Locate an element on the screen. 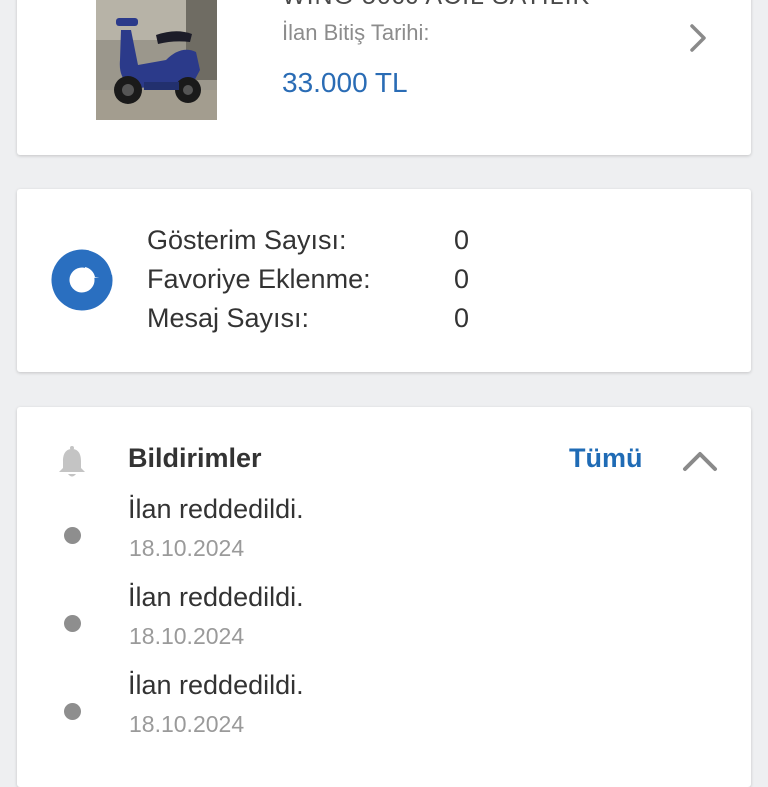 The width and height of the screenshot is (768, 787). stat-label: Gösterim Sayısı: is located at coordinates (247, 240).